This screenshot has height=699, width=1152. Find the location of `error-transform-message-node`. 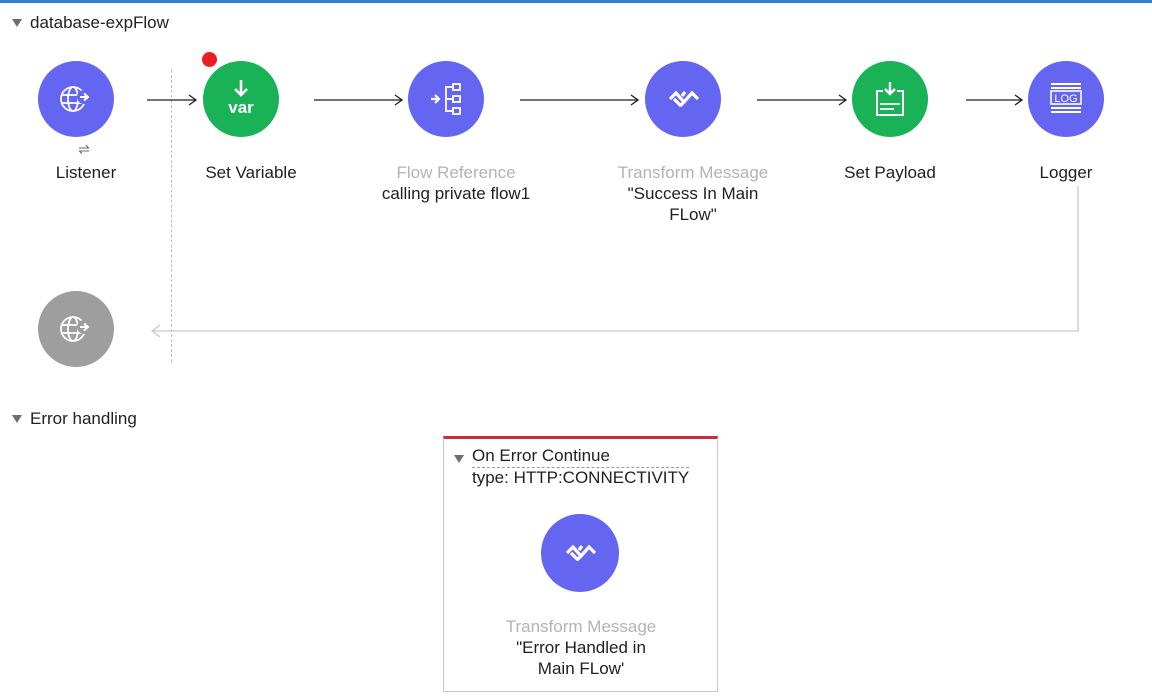

error-transform-message-node is located at coordinates (580, 553).